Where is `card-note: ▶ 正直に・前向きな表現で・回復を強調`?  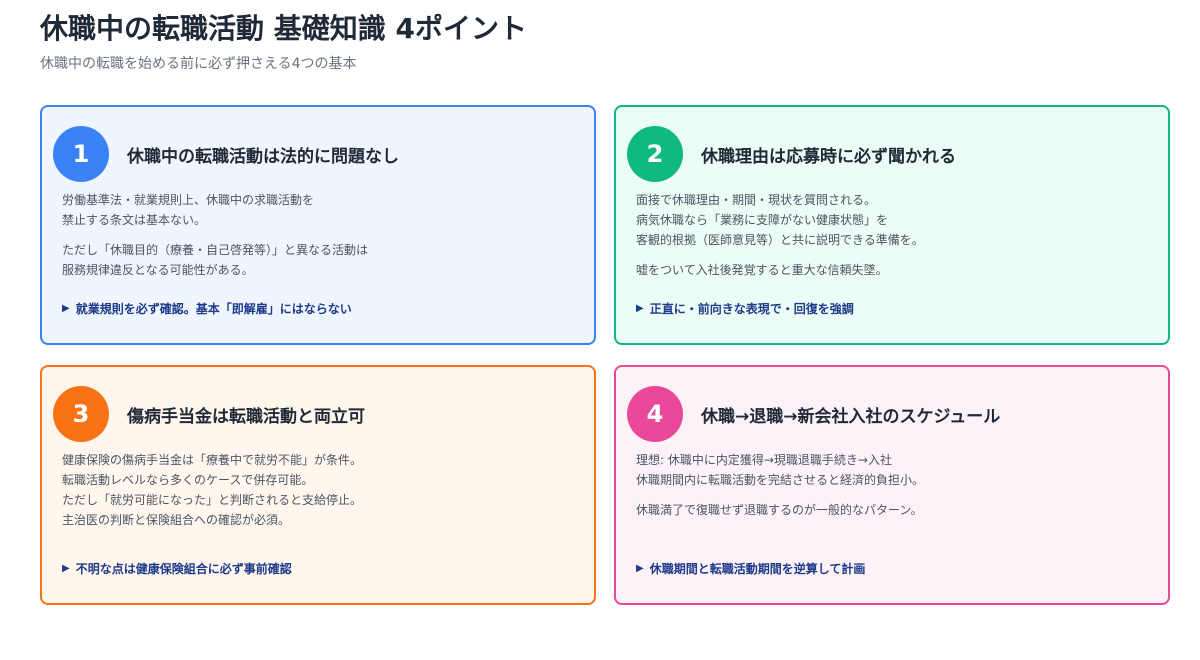
card-note: ▶ 正直に・前向きな表現で・回復を強調 is located at coordinates (745, 308).